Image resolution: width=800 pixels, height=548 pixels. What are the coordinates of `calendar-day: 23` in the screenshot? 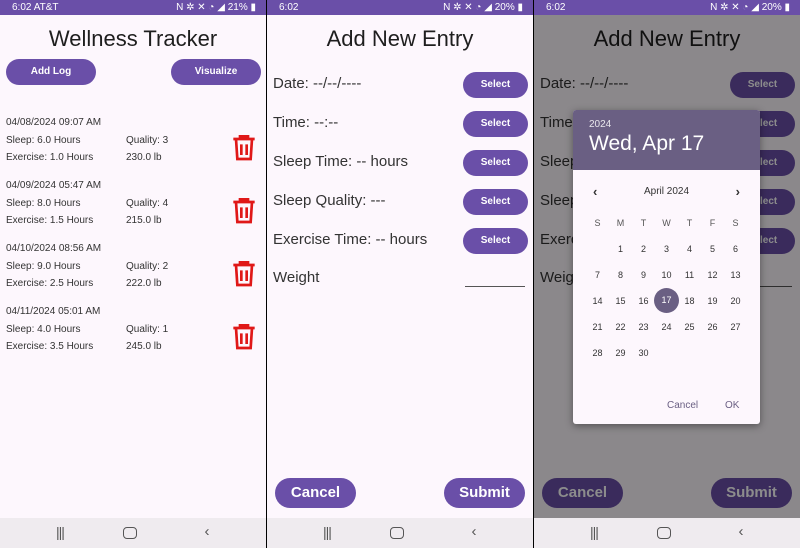 It's located at (643, 327).